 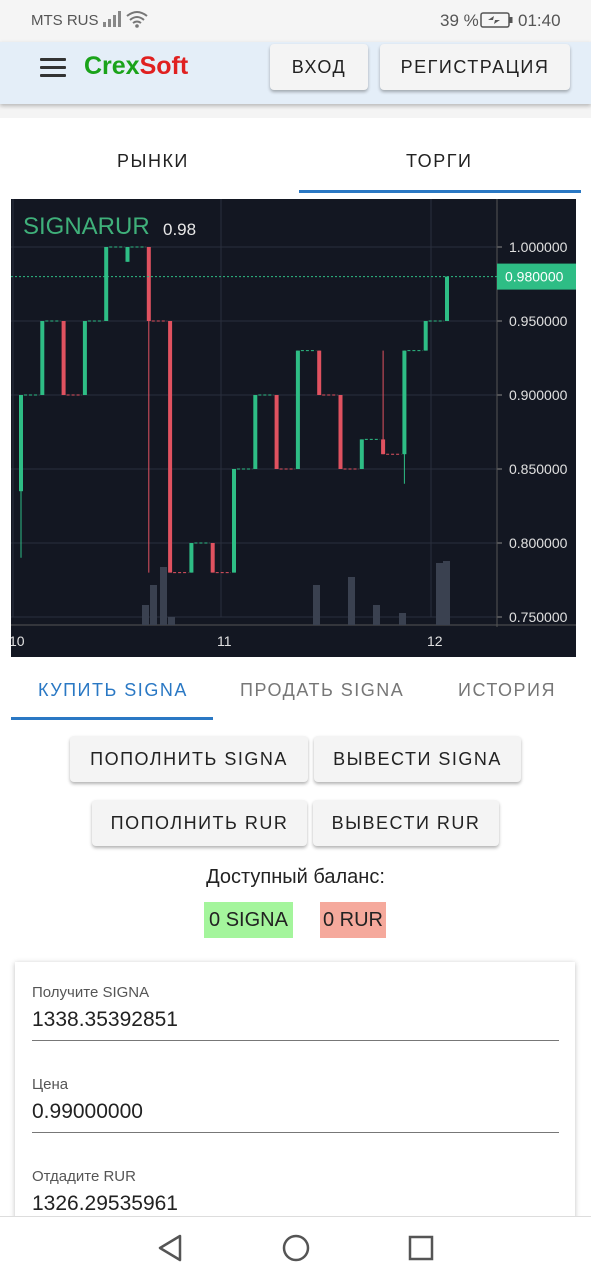 I want to click on balance-signa-badge: 0 SIGNA, so click(x=248, y=920).